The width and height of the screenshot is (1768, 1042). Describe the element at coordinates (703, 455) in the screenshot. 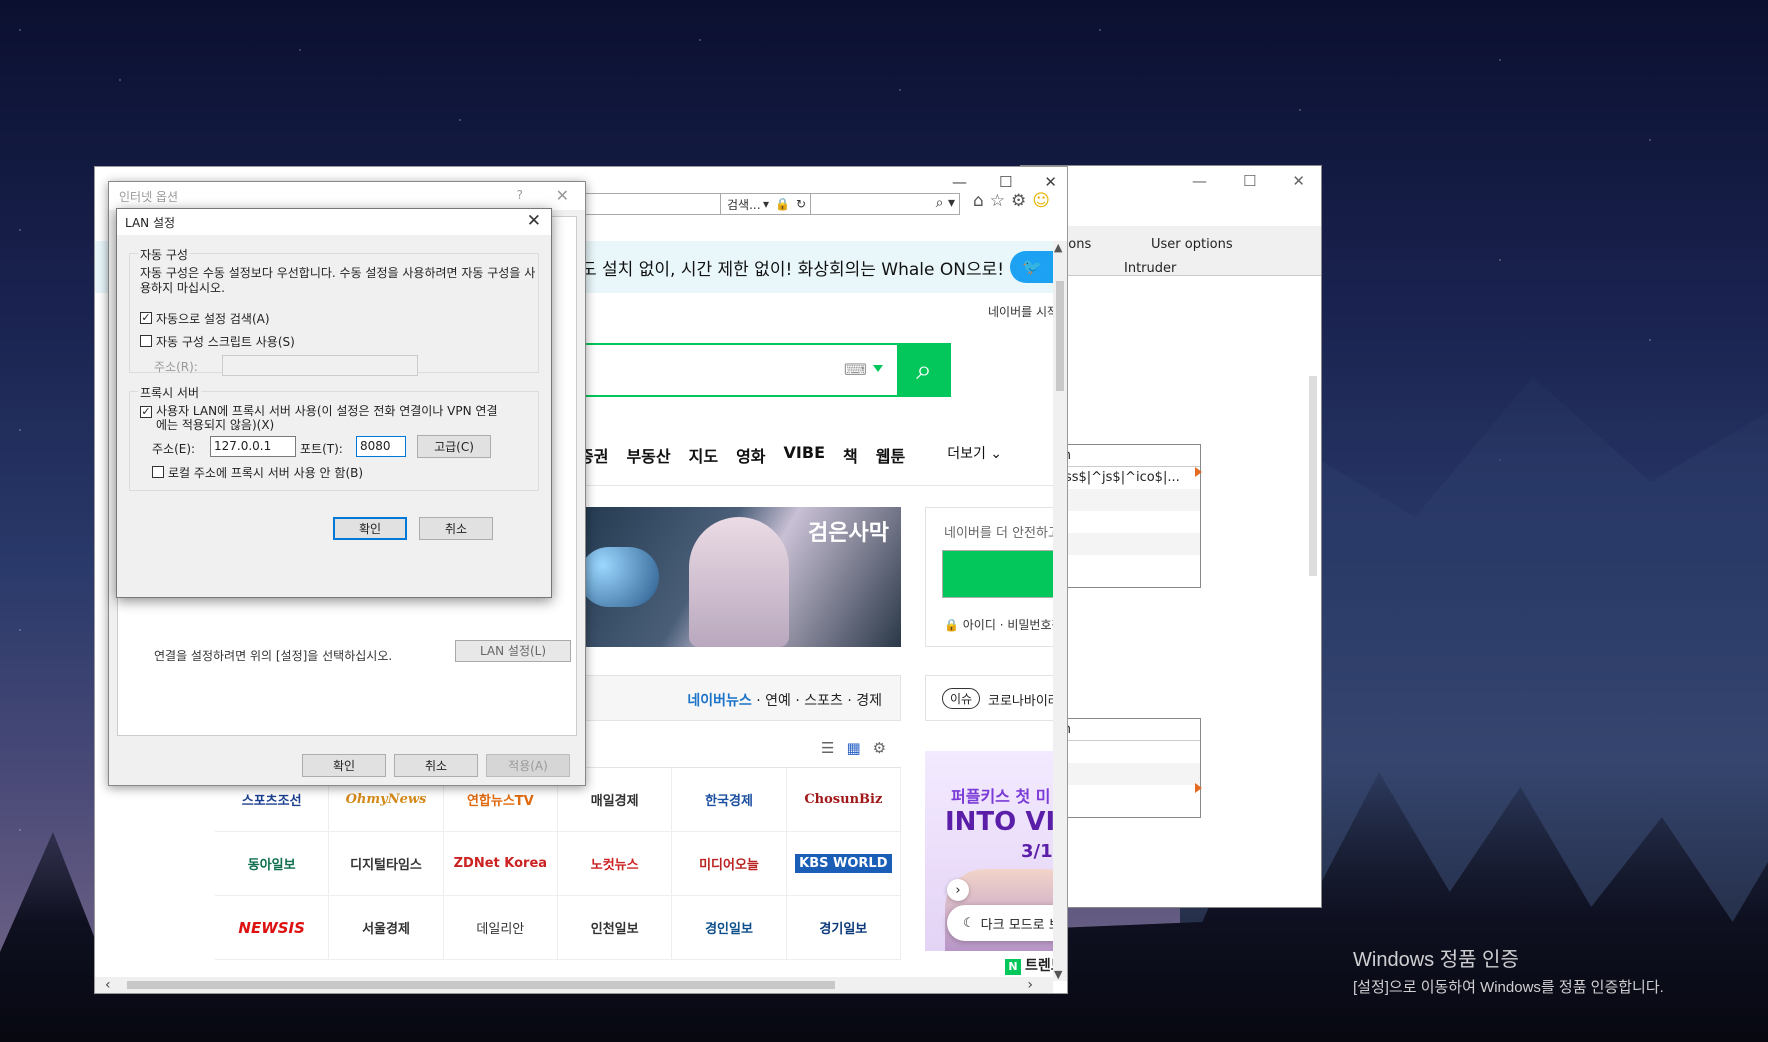

I see `nav-item: 지도` at that location.